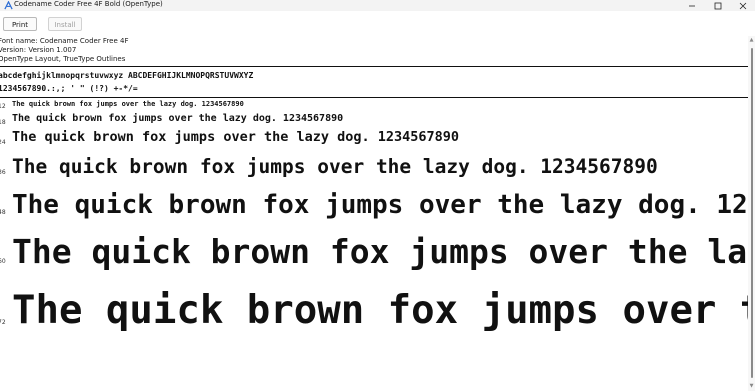  What do you see at coordinates (3, 122) in the screenshot?
I see `sample-size-label: 18` at bounding box center [3, 122].